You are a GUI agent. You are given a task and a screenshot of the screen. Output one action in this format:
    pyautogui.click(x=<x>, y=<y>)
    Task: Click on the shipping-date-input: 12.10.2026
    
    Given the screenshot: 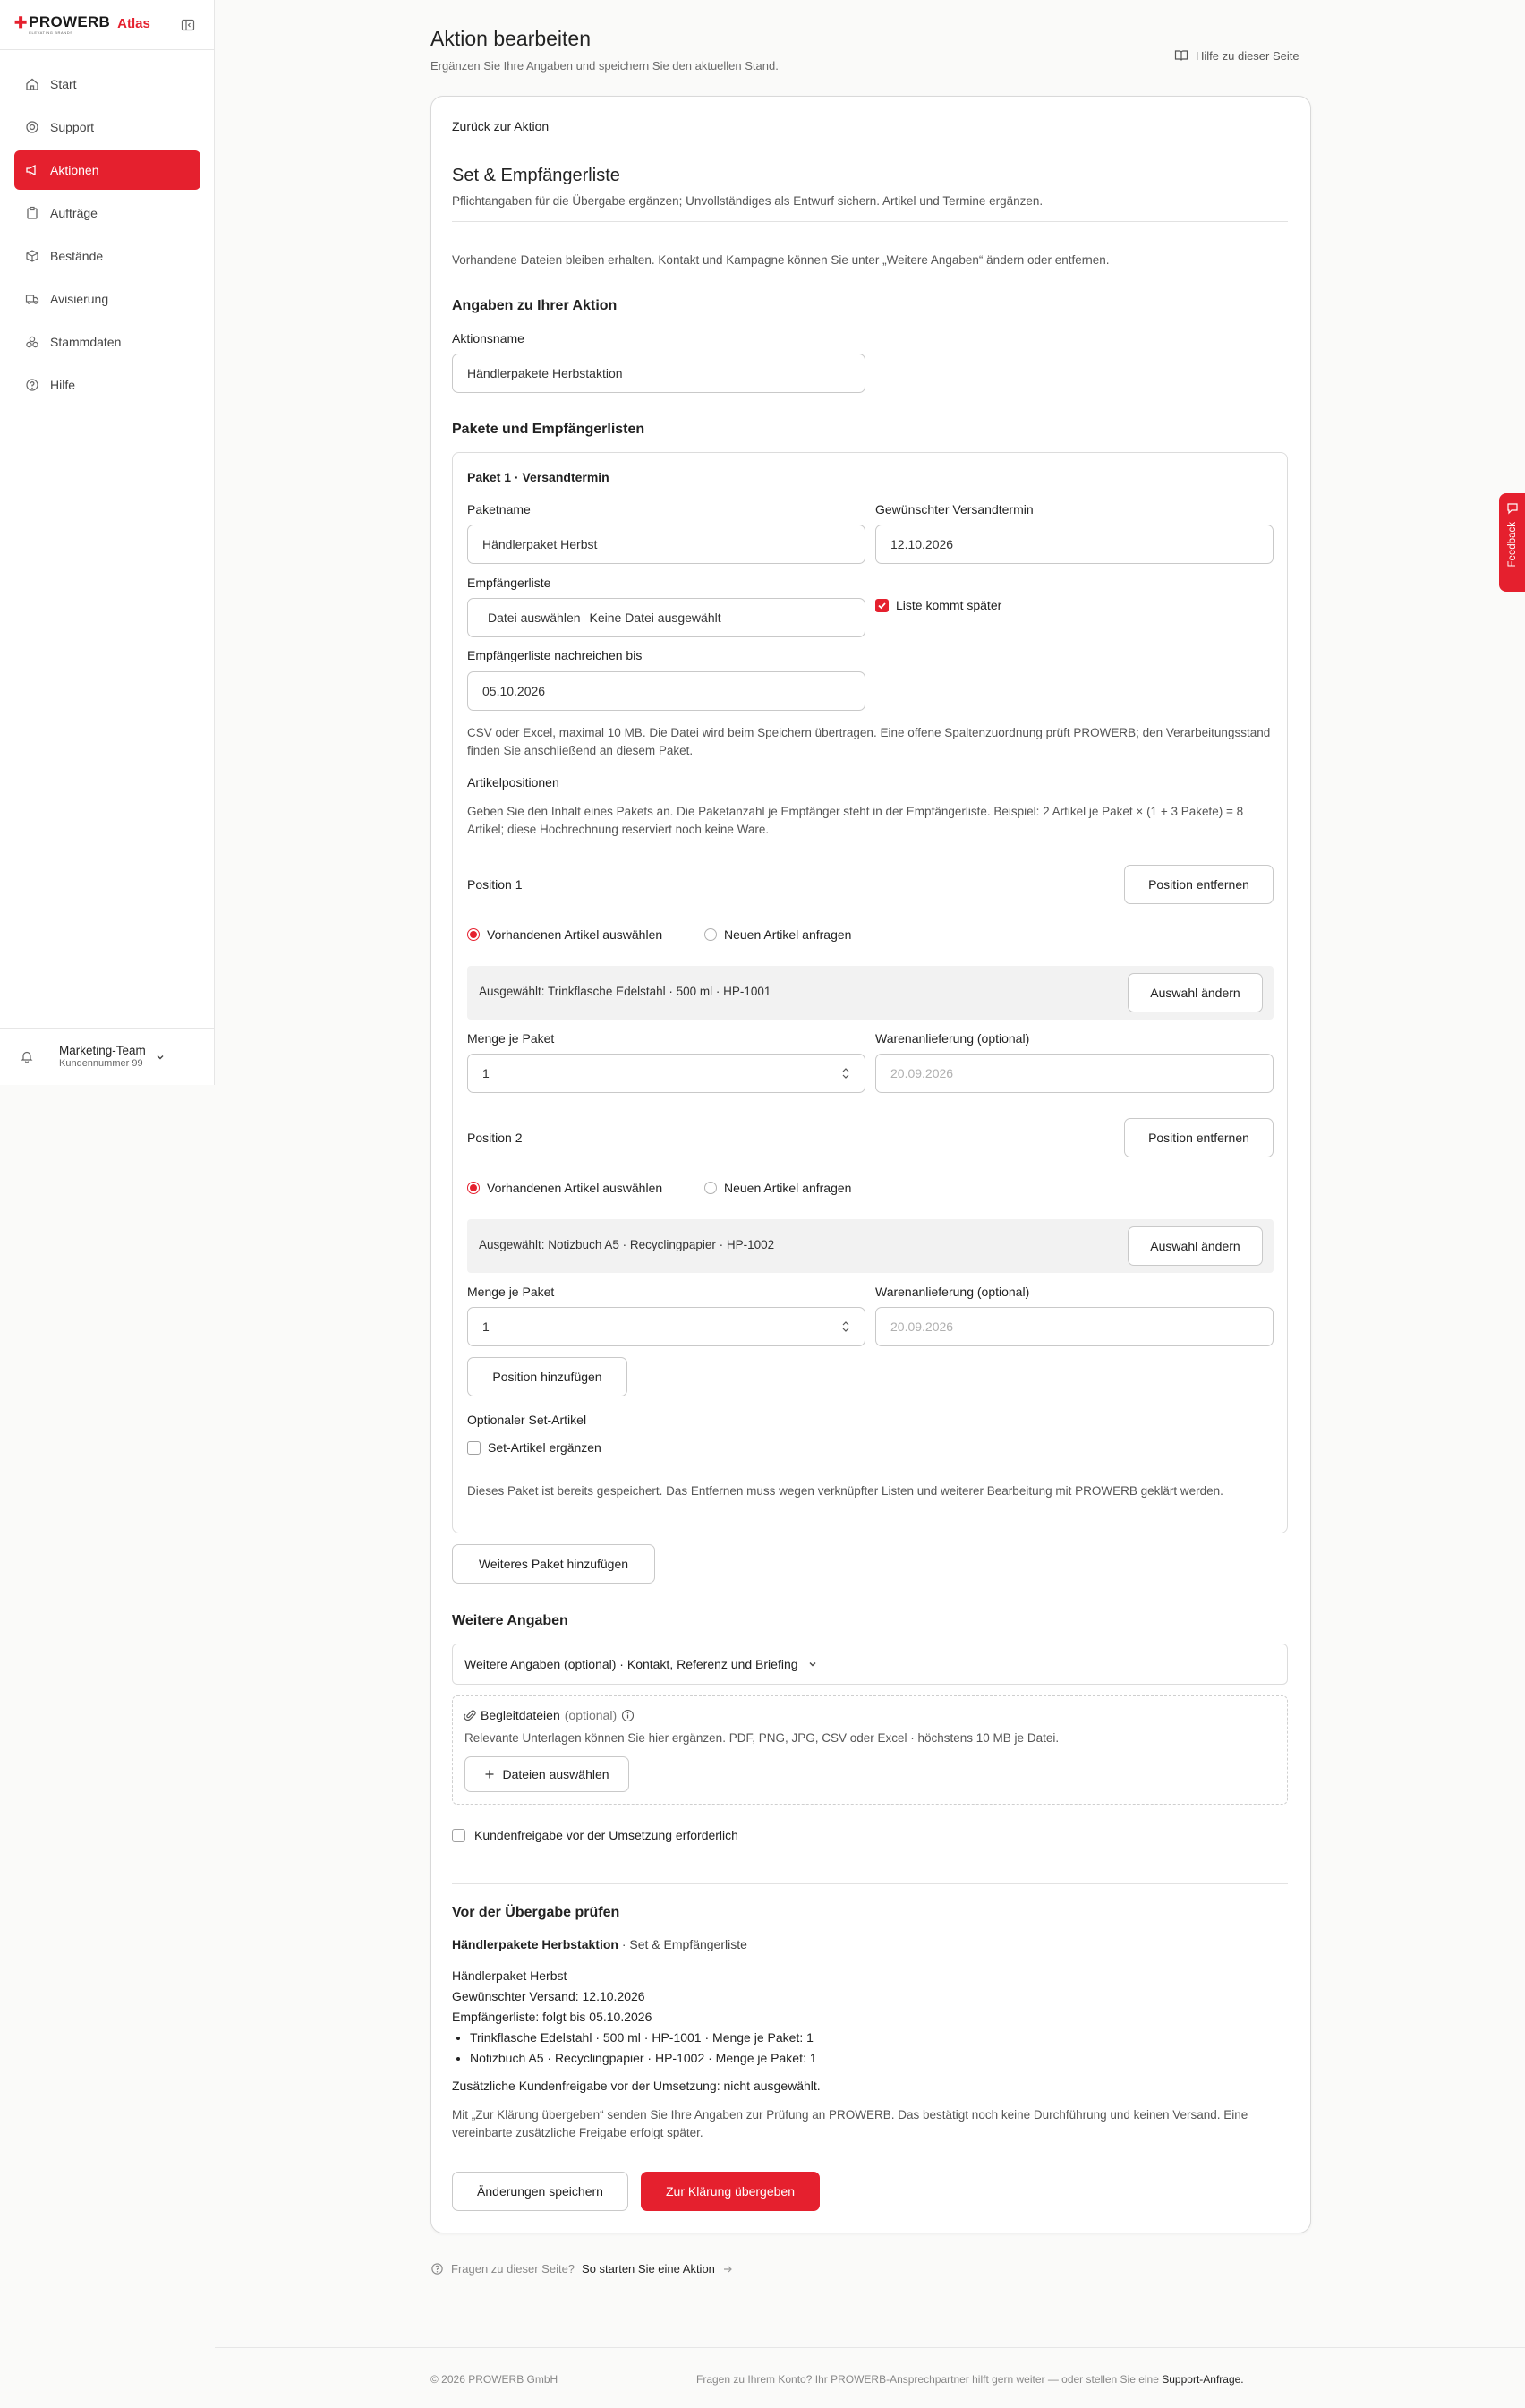 What is the action you would take?
    pyautogui.click(x=1074, y=544)
    